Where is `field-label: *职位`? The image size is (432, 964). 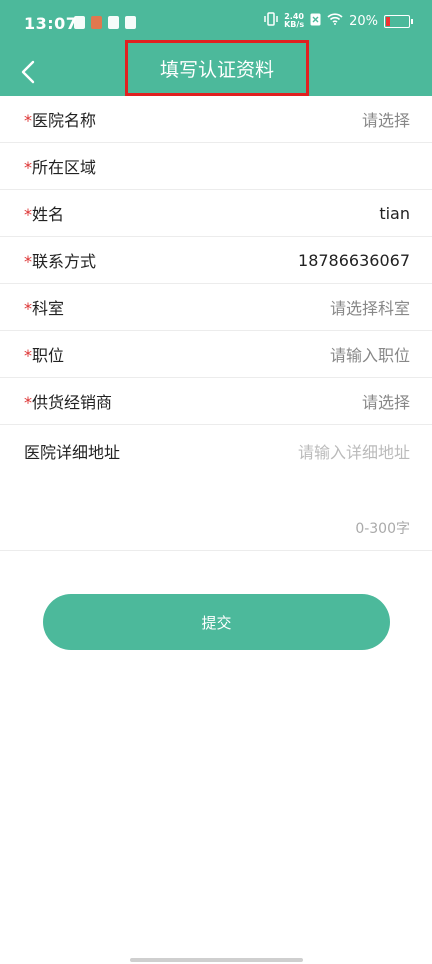 field-label: *职位 is located at coordinates (44, 354).